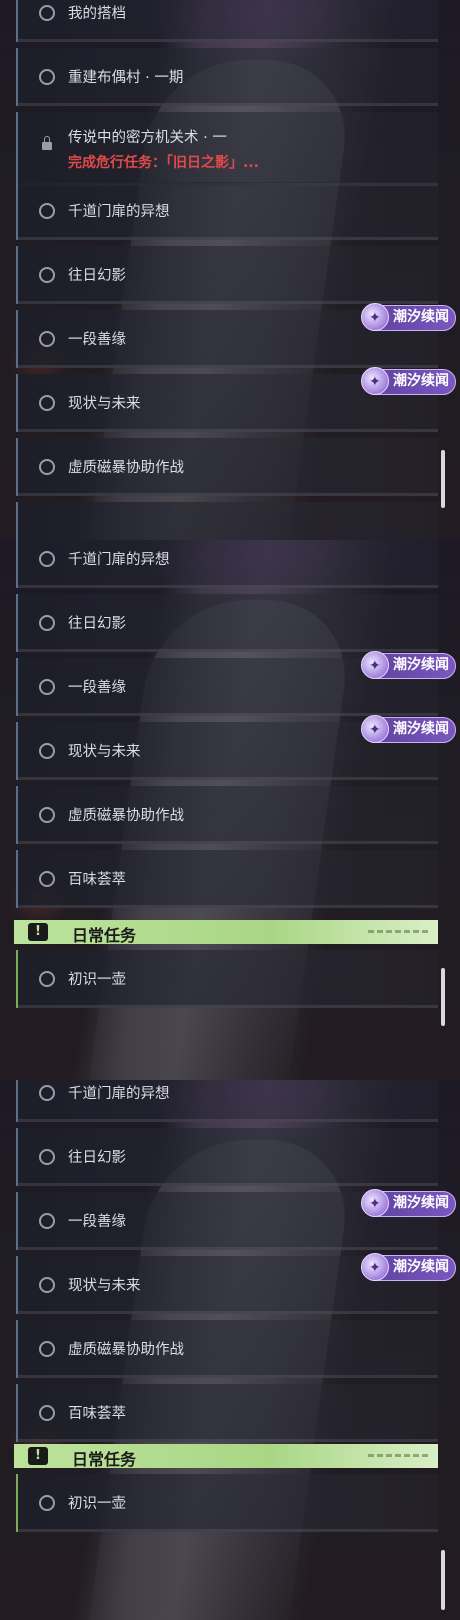 This screenshot has width=460, height=1620. What do you see at coordinates (227, 521) in the screenshot?
I see `quest-row` at bounding box center [227, 521].